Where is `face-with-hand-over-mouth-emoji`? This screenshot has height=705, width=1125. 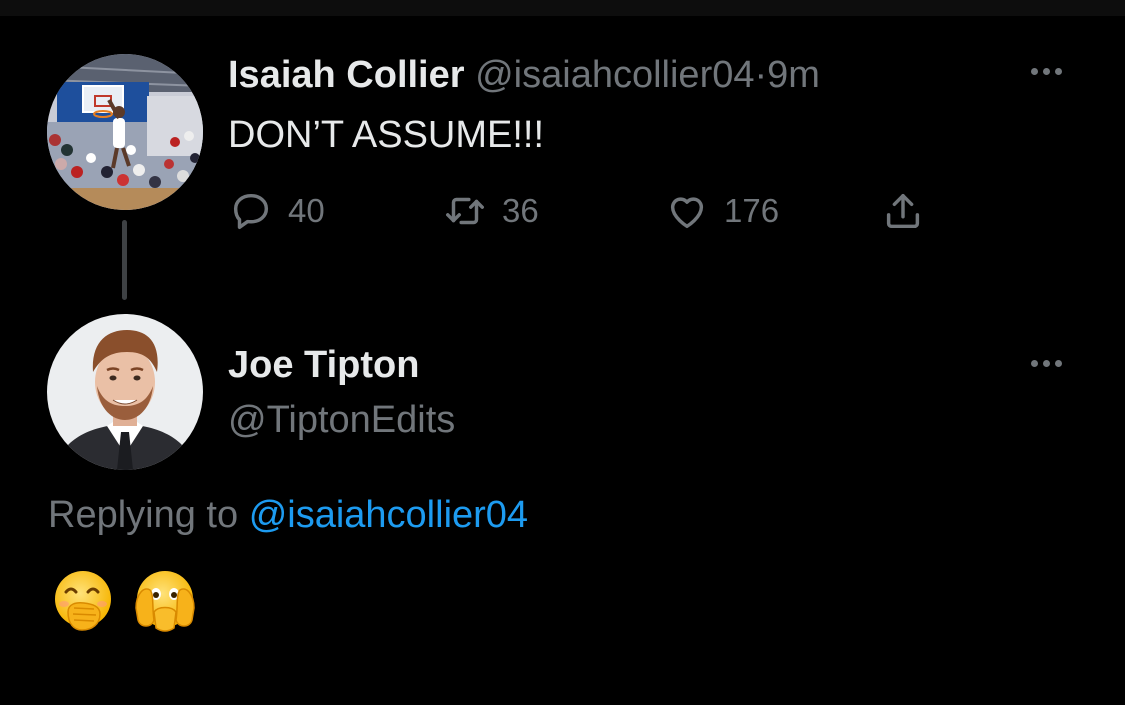
face-with-hand-over-mouth-emoji is located at coordinates (83, 601).